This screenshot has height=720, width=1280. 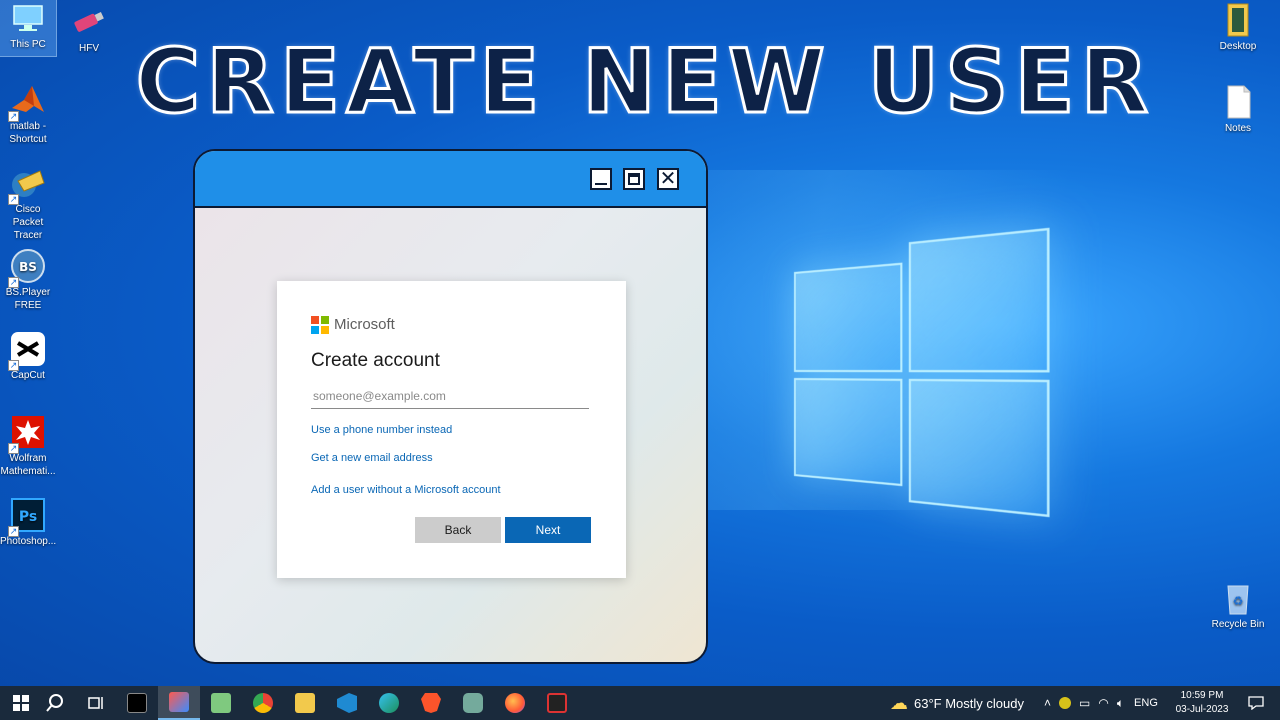 I want to click on taskbar-terminal, so click(x=137, y=703).